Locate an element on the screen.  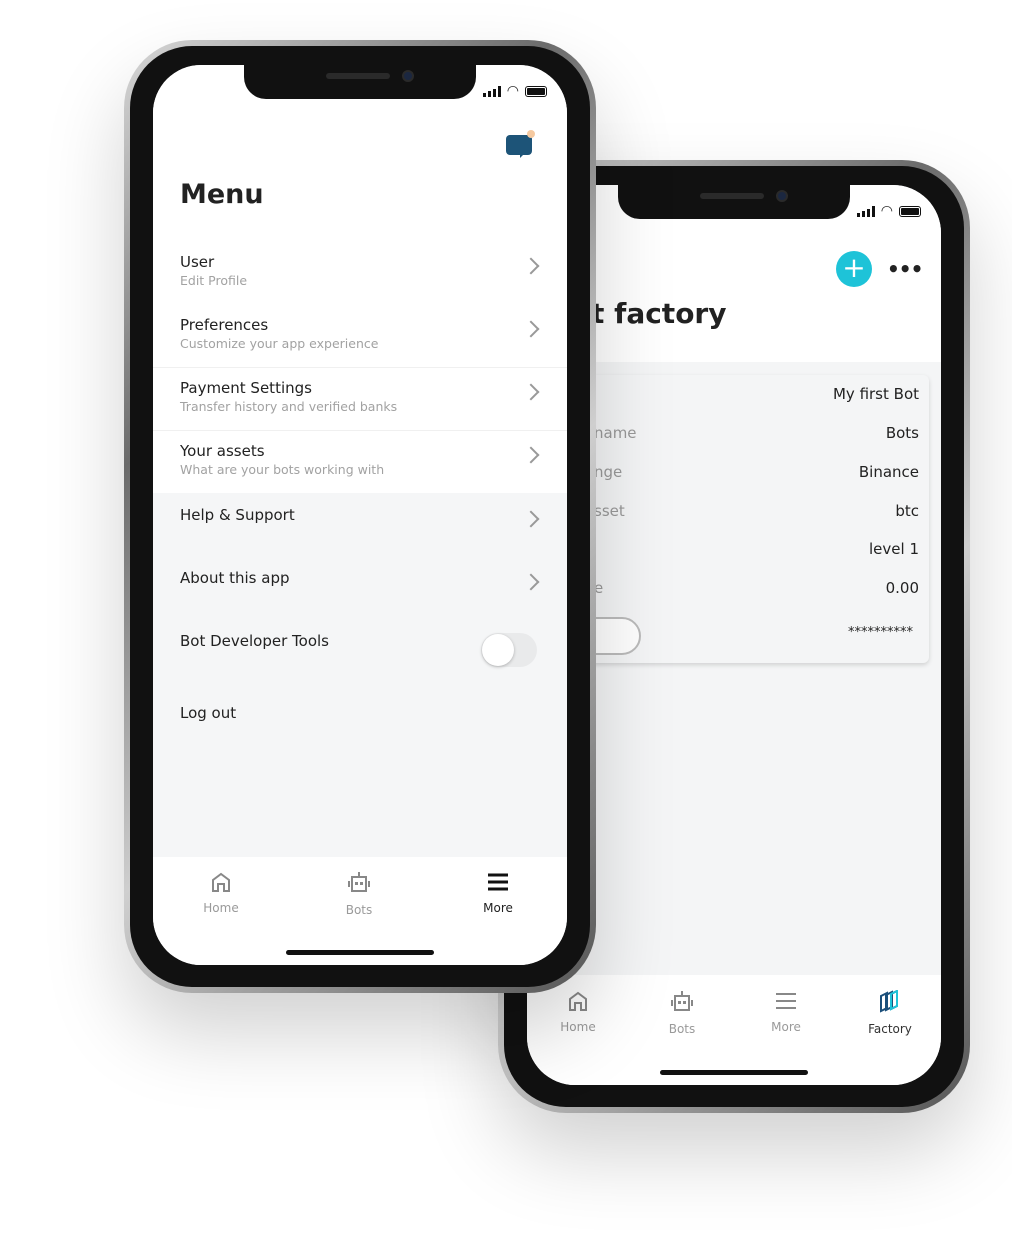
page-title: Menu is located at coordinates (222, 194).